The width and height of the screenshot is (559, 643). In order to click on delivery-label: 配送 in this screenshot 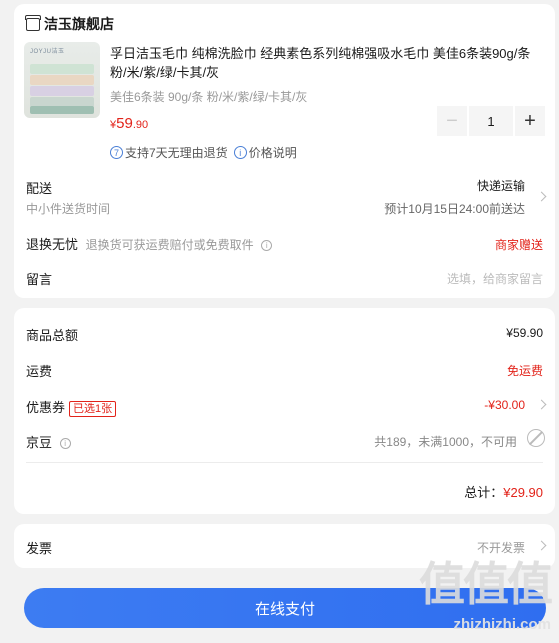, I will do `click(39, 188)`.